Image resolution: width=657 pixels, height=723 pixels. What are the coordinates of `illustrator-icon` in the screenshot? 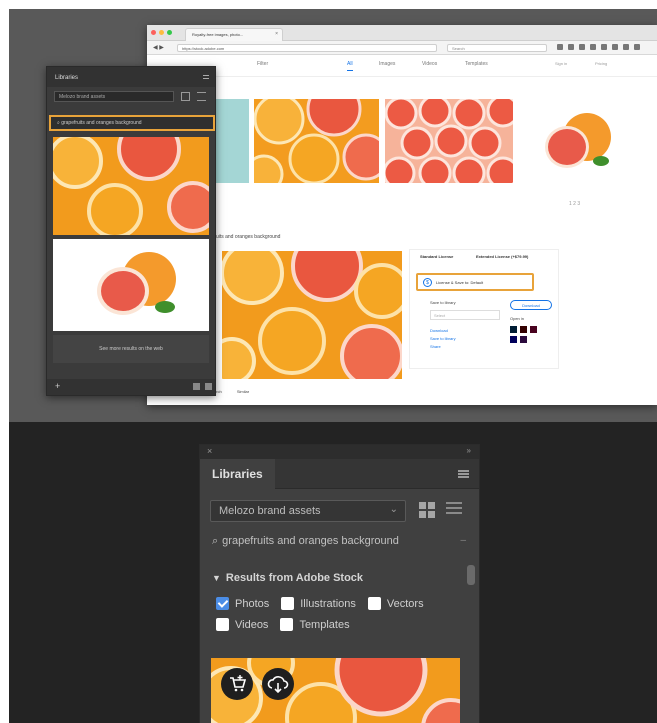 It's located at (523, 329).